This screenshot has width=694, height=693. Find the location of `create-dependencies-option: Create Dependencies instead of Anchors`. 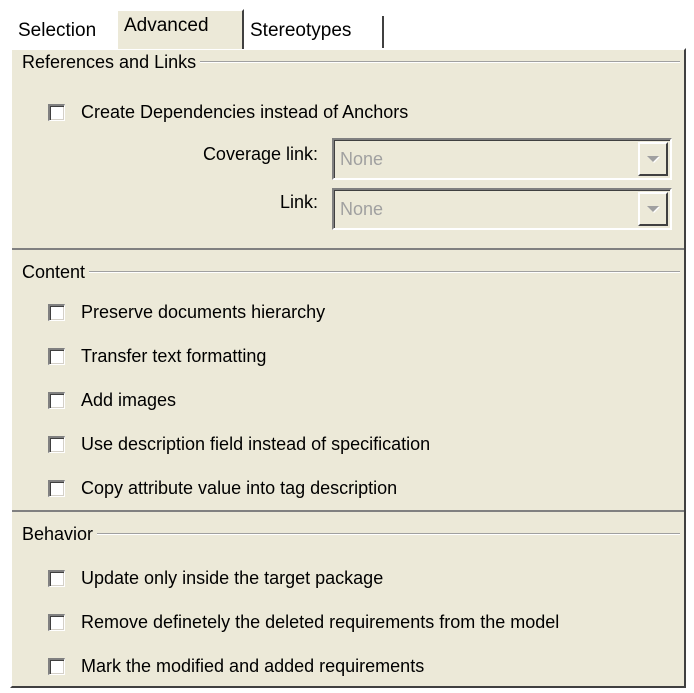

create-dependencies-option: Create Dependencies instead of Anchors is located at coordinates (228, 112).